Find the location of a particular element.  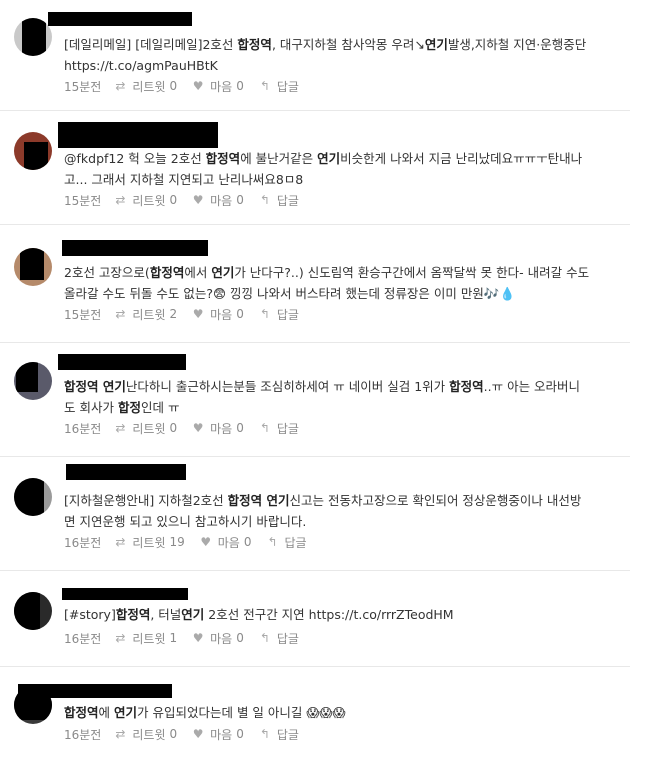

text-segment: [데일리메일] [데일리메일]2호선 is located at coordinates (151, 44).